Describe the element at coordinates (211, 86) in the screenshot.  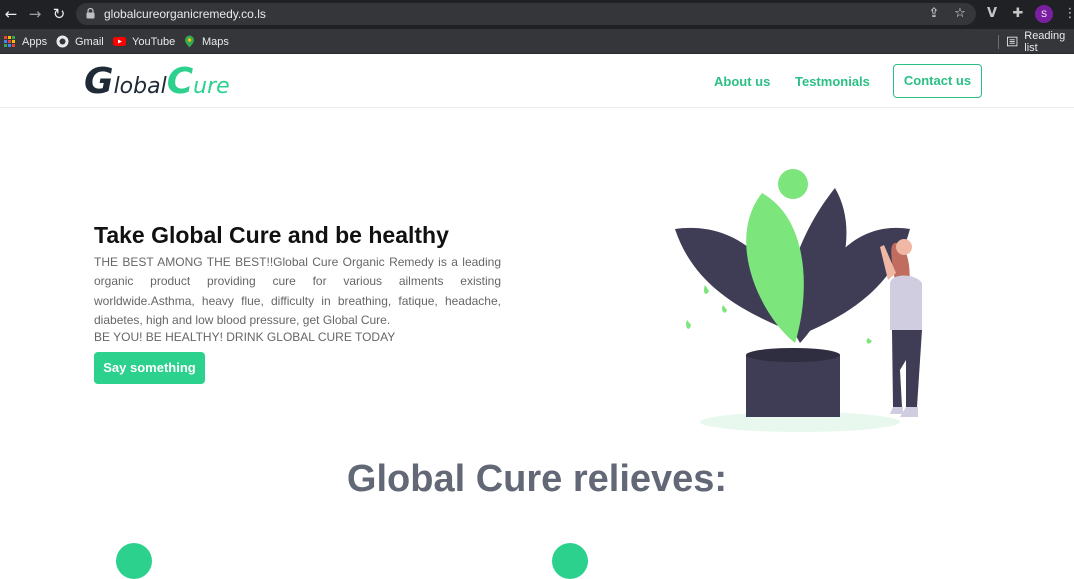
I see `logo-text-ure: ure` at that location.